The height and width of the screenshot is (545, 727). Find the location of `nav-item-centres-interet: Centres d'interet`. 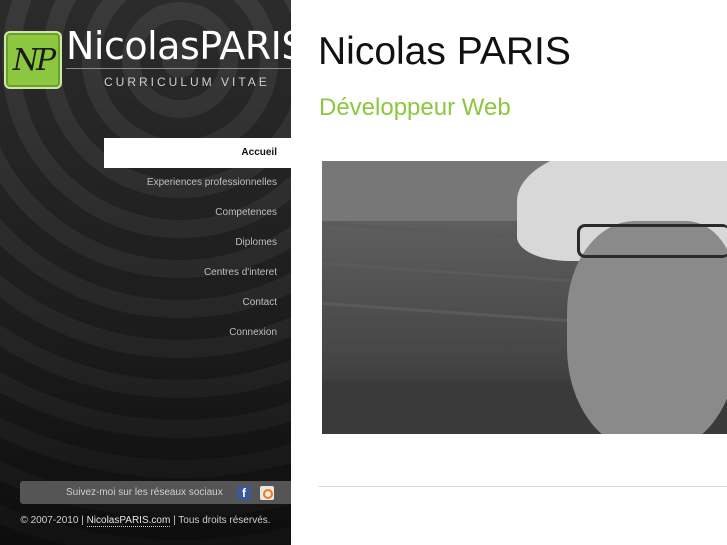

nav-item-centres-interet: Centres d'interet is located at coordinates (145, 273).